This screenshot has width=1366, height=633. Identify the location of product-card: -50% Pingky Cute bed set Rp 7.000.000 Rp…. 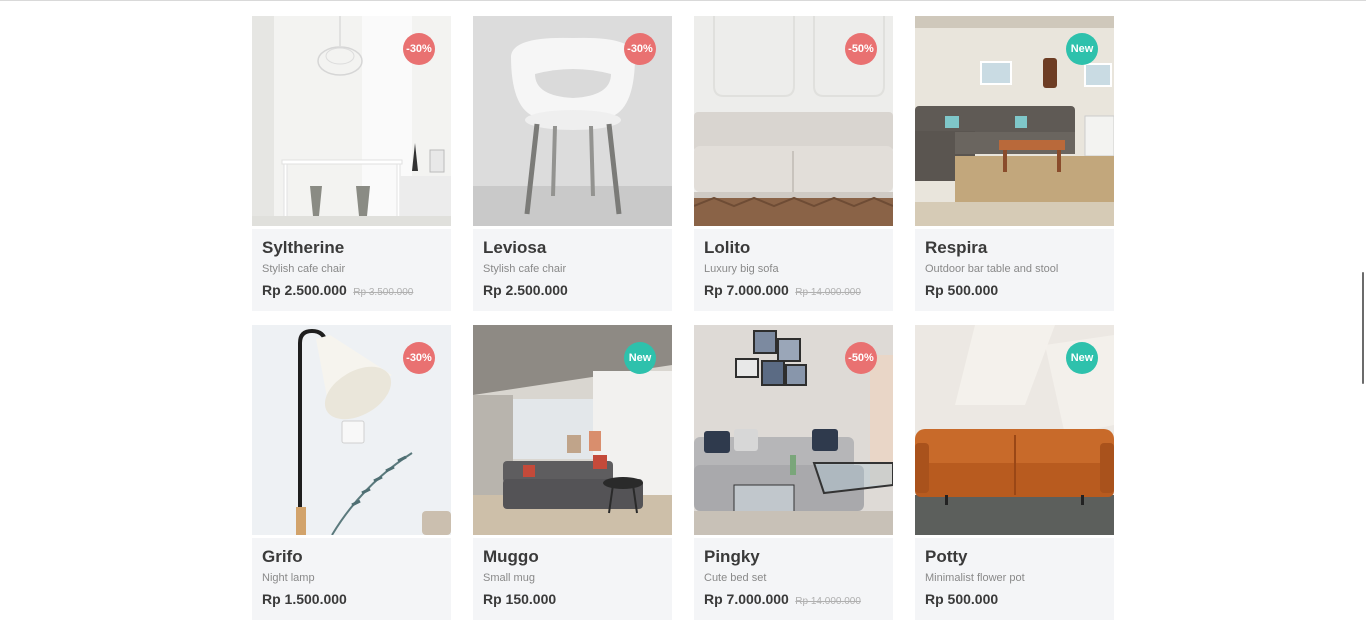
(793, 472).